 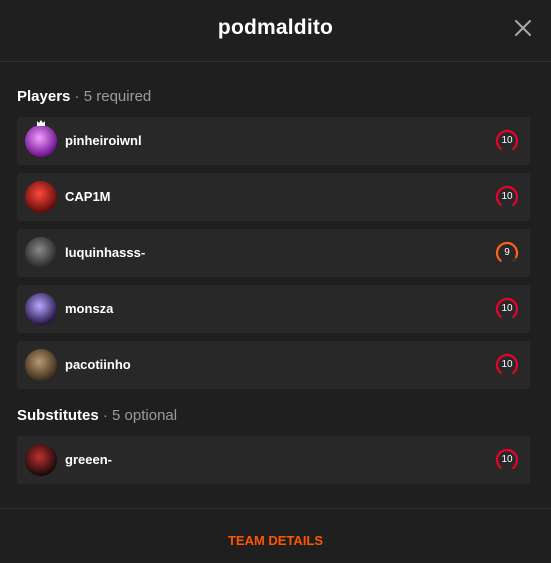 I want to click on player-nickname: CAP1M, so click(x=88, y=196).